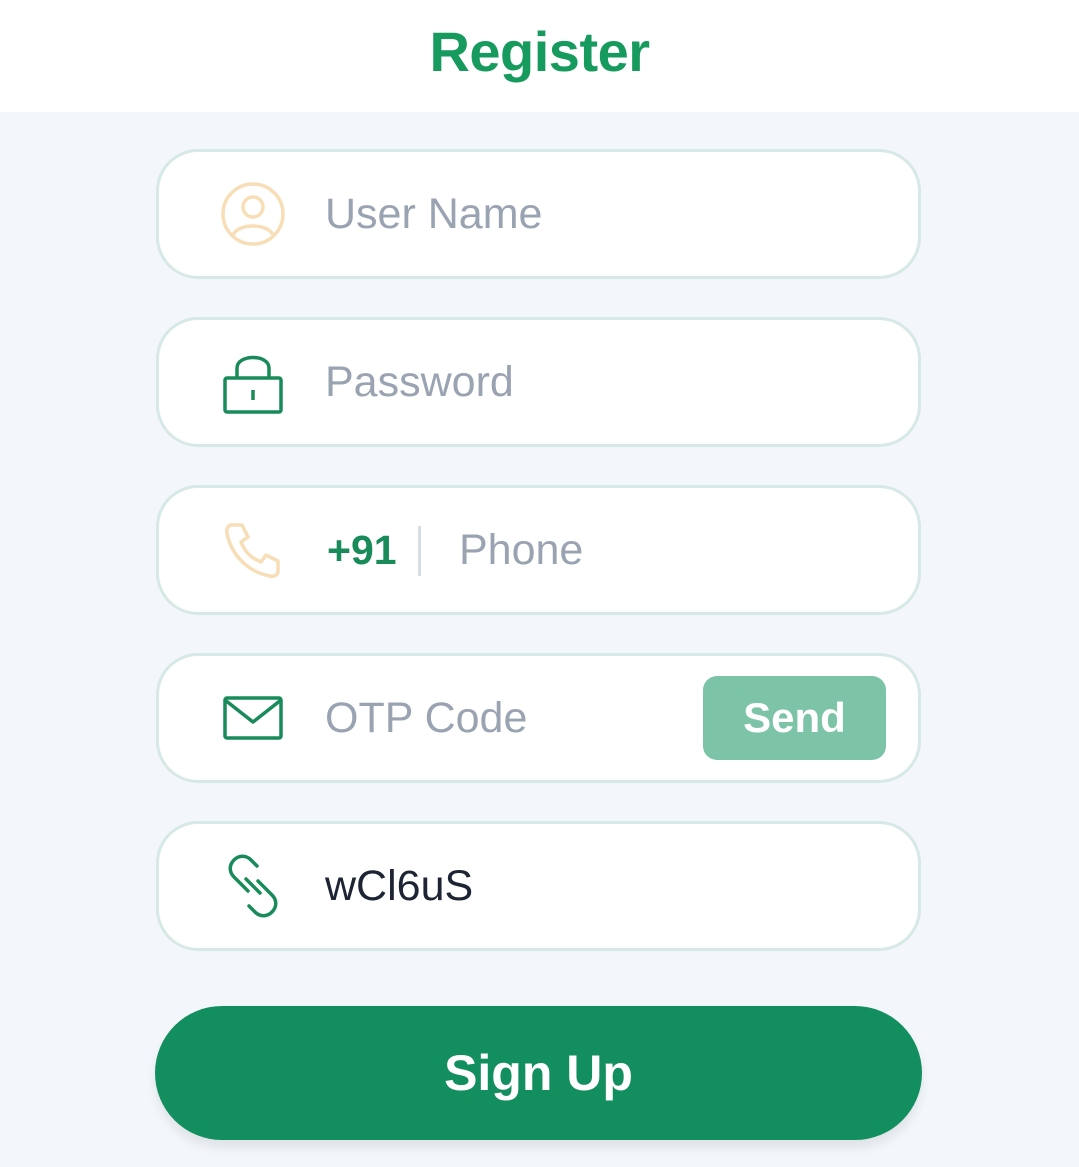  I want to click on username-field: User Name, so click(538, 214).